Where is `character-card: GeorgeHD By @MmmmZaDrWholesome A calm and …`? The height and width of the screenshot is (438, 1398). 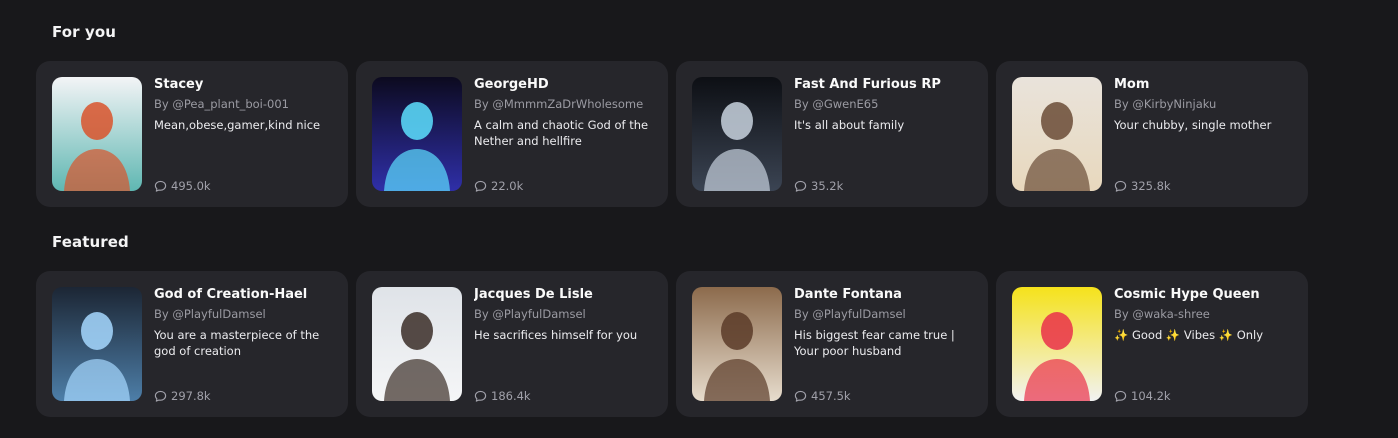
character-card: GeorgeHD By @MmmmZaDrWholesome A calm and … is located at coordinates (512, 134).